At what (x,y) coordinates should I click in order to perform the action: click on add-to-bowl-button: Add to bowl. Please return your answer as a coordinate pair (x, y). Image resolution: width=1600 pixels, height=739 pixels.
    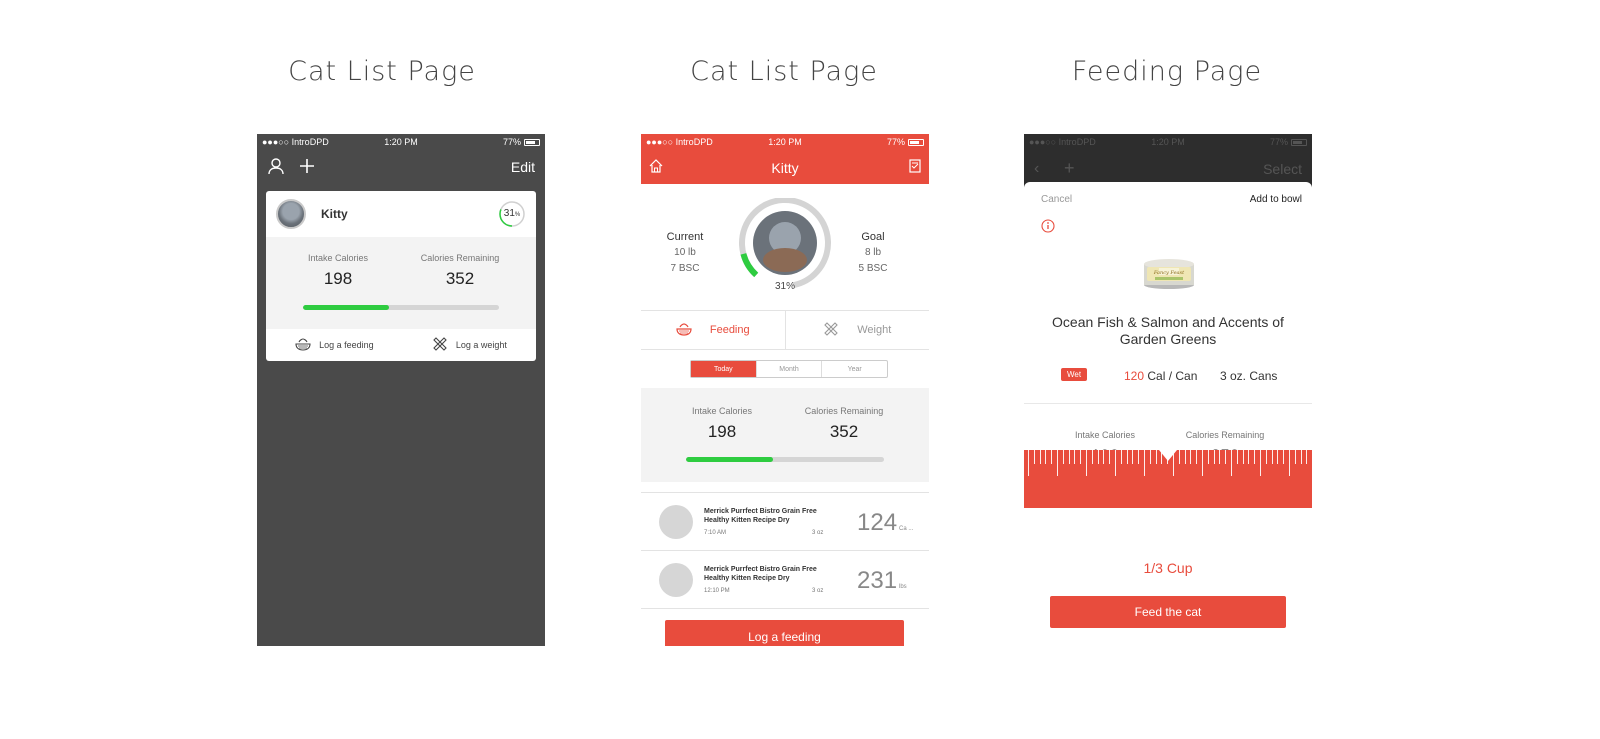
    Looking at the image, I should click on (1276, 199).